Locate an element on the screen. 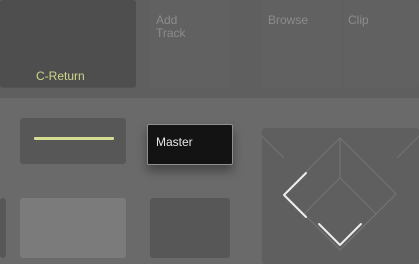  clip-label: Clip is located at coordinates (358, 20).